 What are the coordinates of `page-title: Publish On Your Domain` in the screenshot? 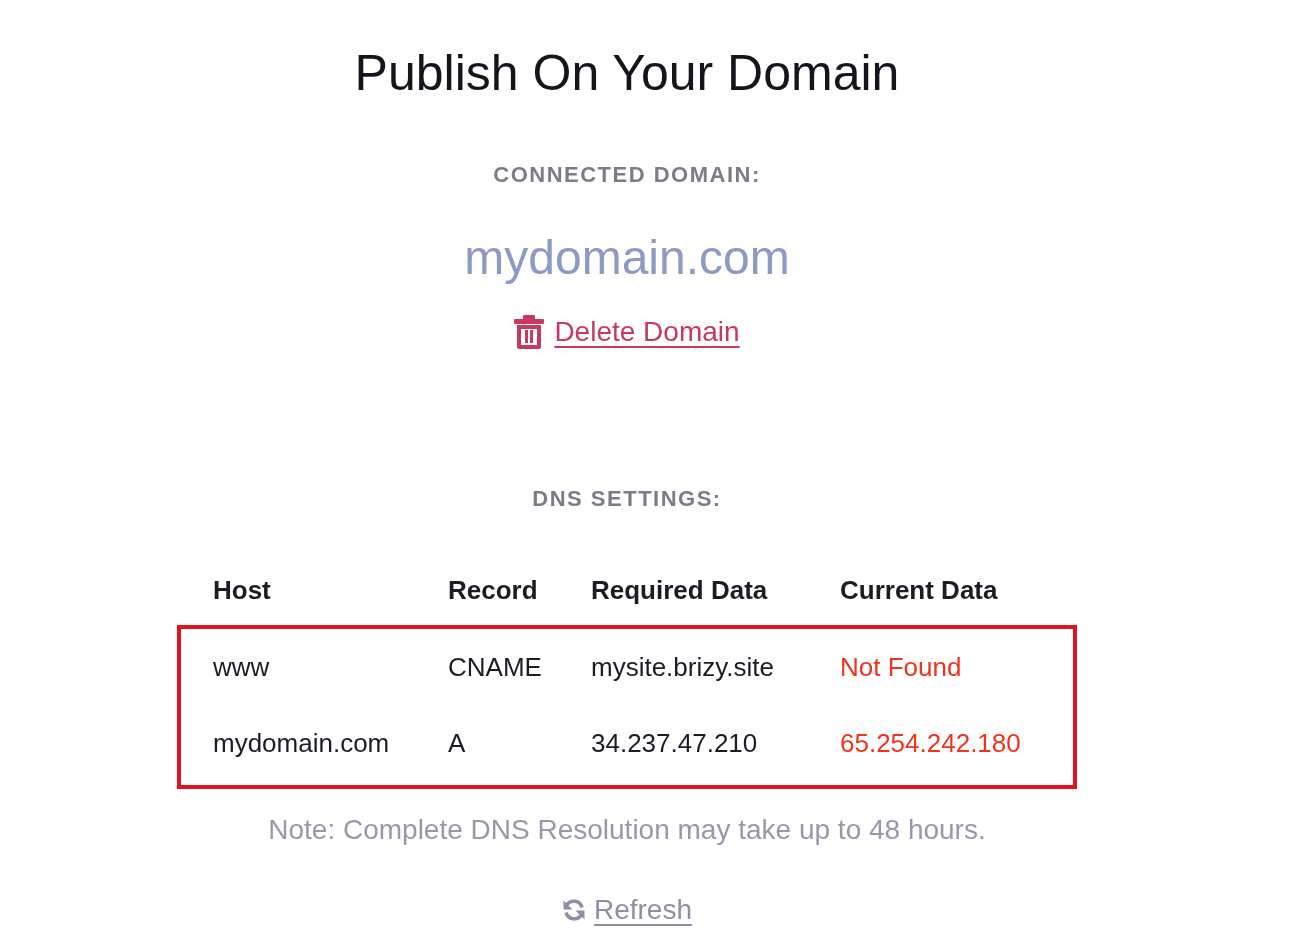 It's located at (627, 73).